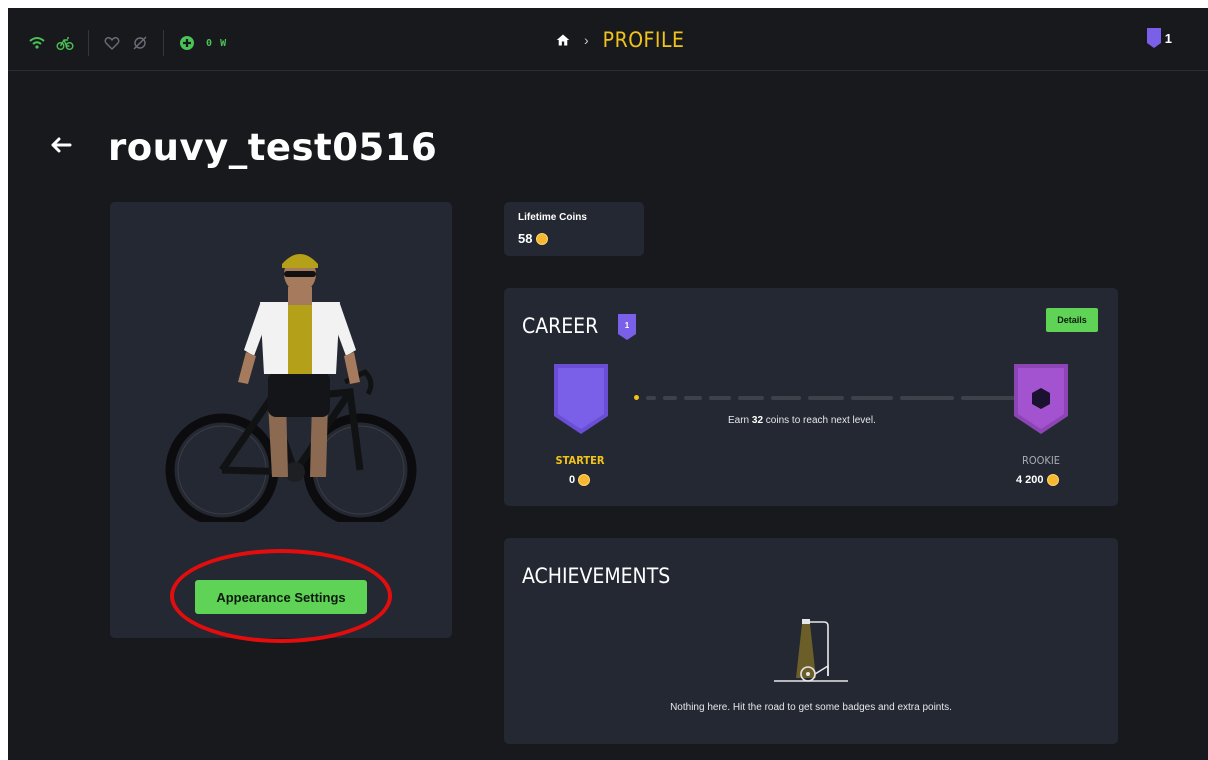  What do you see at coordinates (563, 40) in the screenshot?
I see `home-icon` at bounding box center [563, 40].